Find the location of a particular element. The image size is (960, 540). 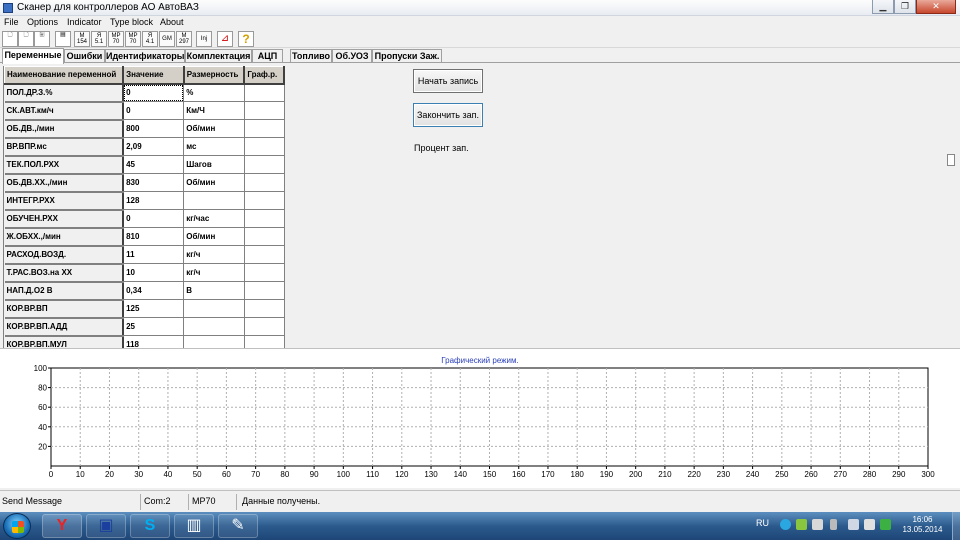

unit-cell: В is located at coordinates (214, 290).